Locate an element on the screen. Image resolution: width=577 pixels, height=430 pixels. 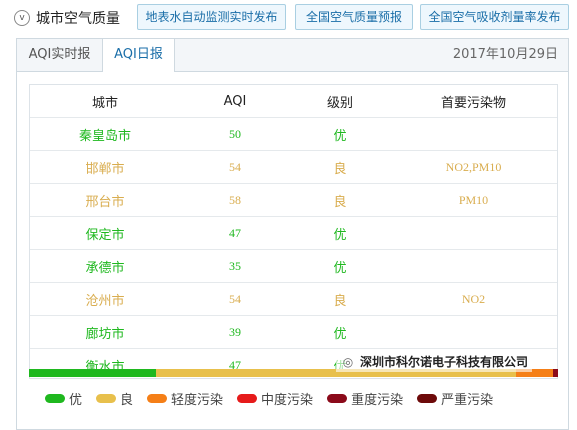
legend-item: 优 is located at coordinates (63, 398).